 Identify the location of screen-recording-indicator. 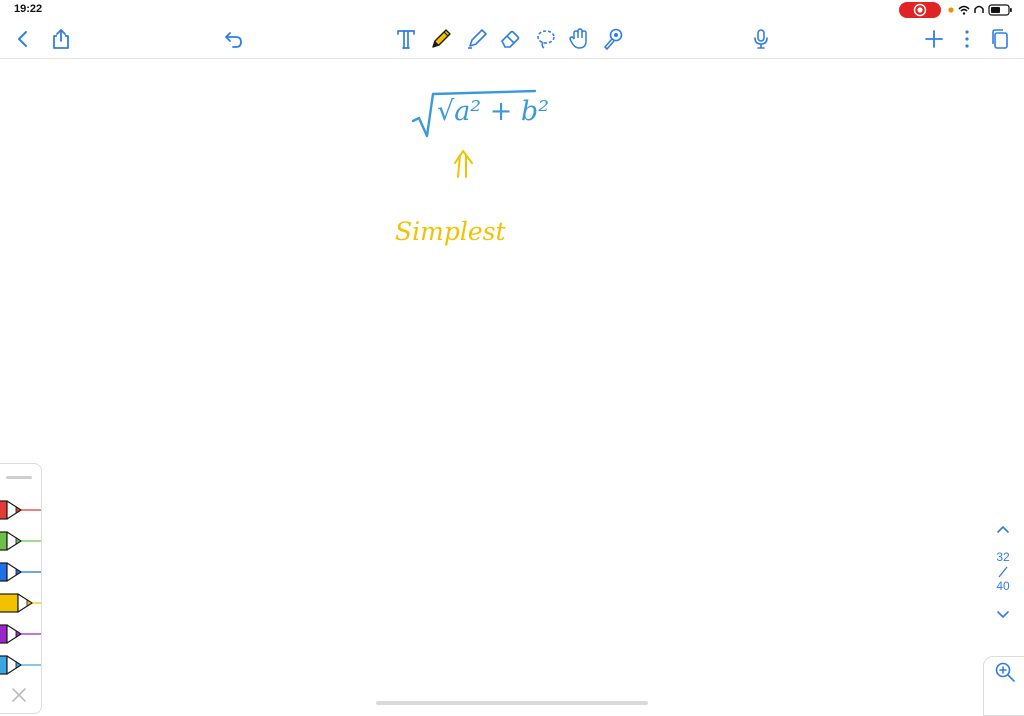
(920, 10).